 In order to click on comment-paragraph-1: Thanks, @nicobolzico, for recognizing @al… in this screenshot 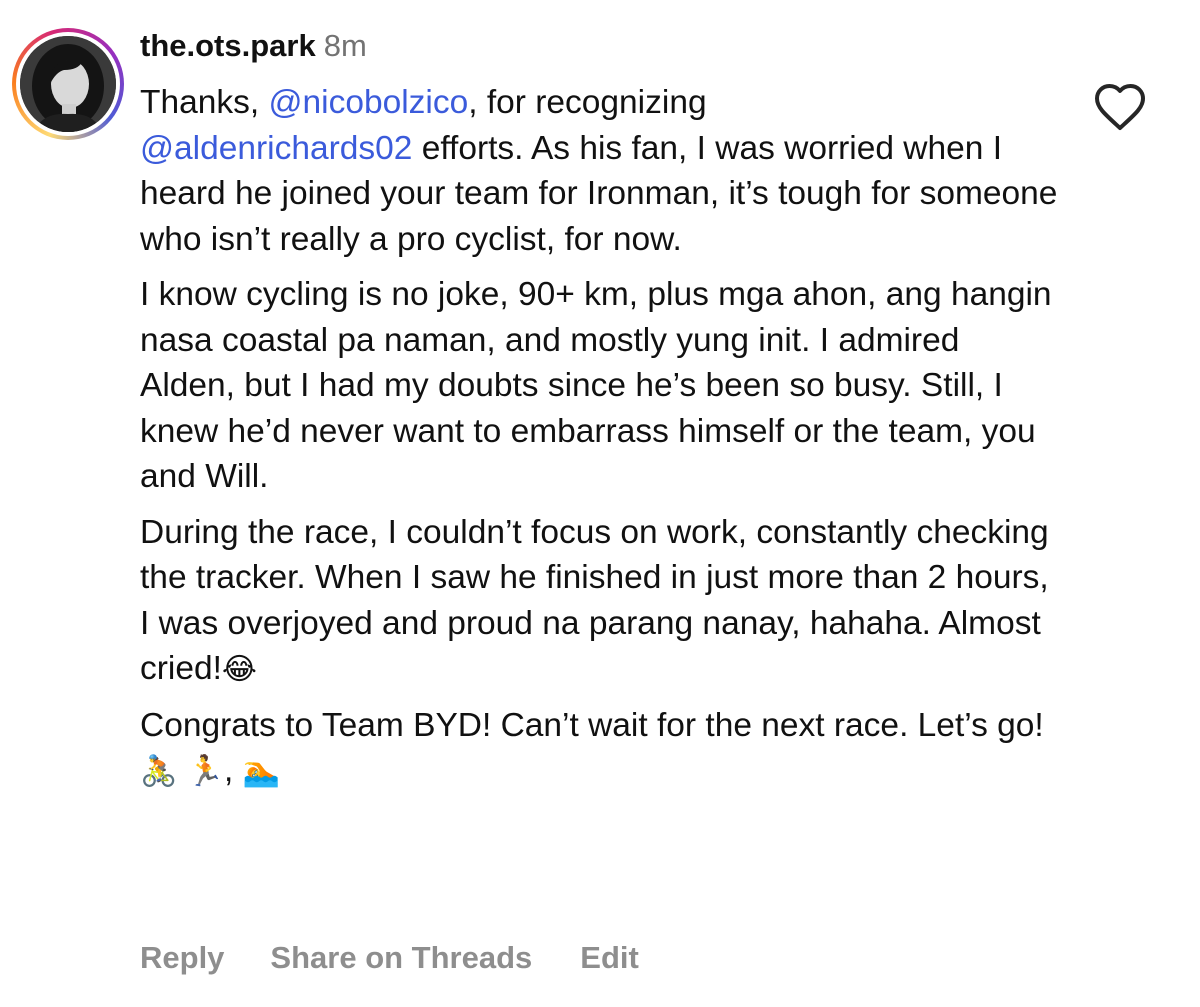, I will do `click(600, 171)`.